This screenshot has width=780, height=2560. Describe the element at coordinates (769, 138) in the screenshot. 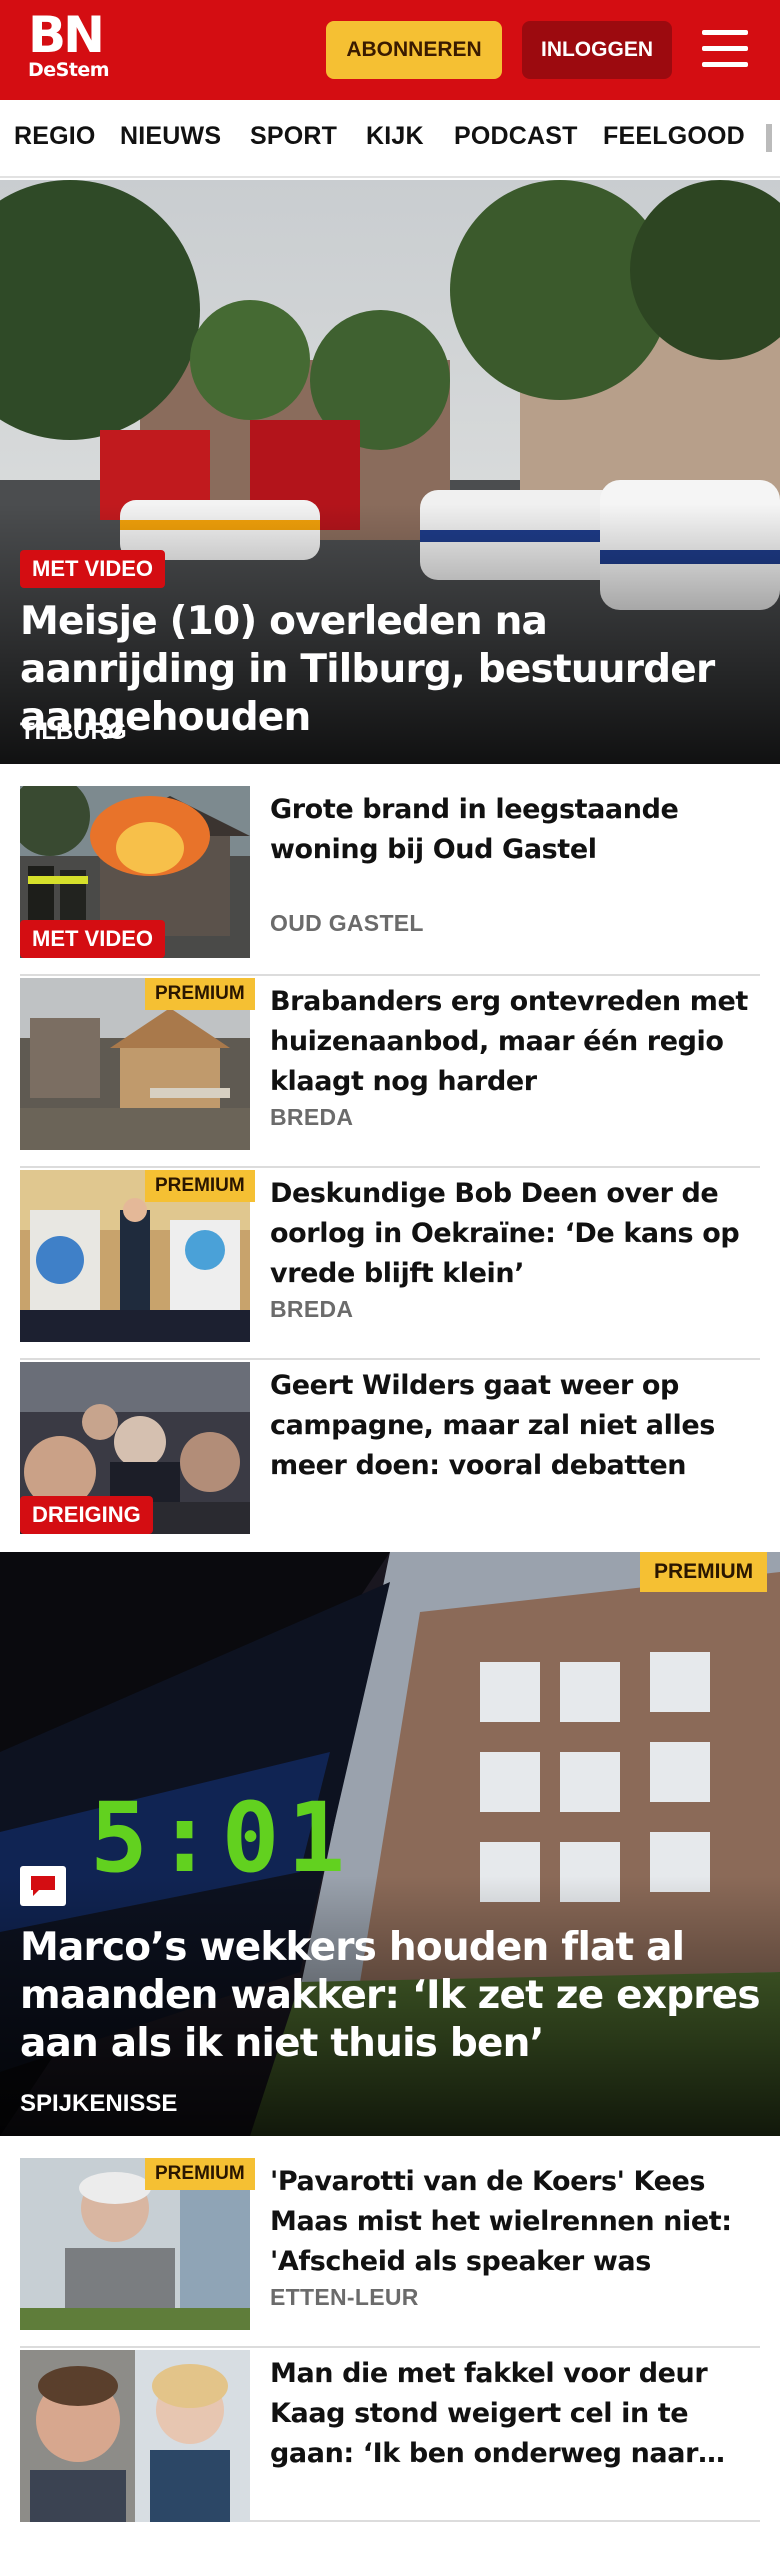

I see `nav-overflow-indicator` at that location.